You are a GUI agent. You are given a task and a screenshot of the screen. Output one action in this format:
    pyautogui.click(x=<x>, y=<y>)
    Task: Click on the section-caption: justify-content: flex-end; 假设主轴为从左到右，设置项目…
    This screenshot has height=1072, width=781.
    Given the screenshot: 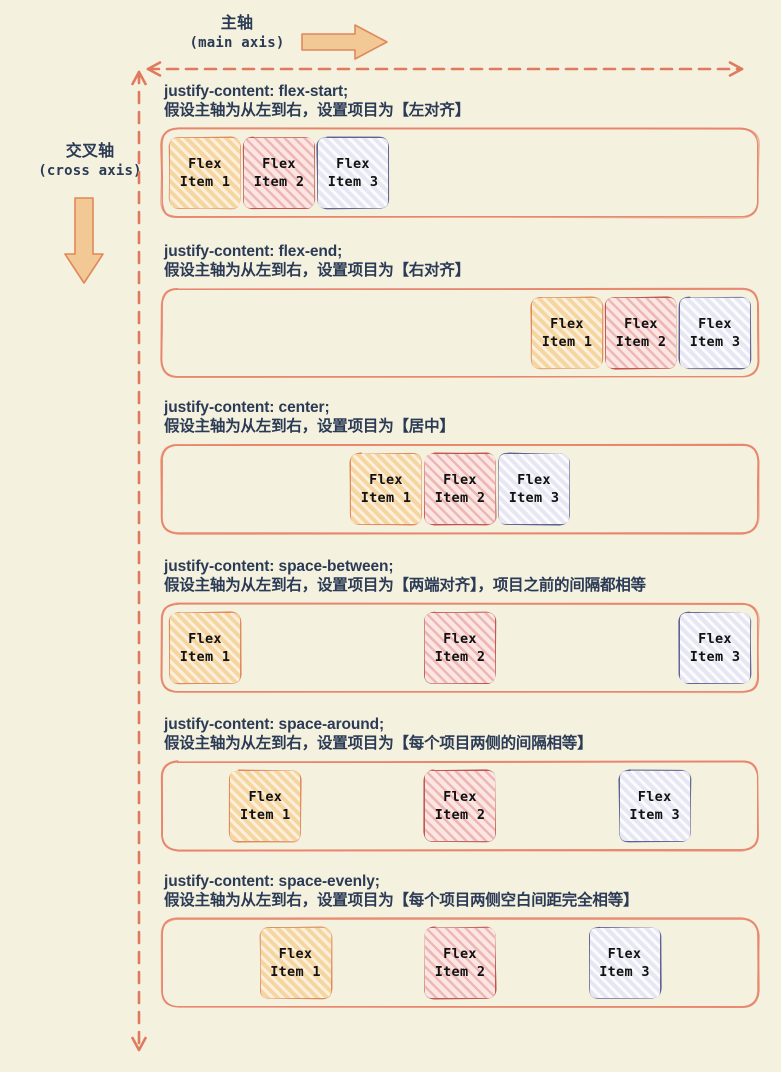 What is the action you would take?
    pyautogui.click(x=462, y=261)
    